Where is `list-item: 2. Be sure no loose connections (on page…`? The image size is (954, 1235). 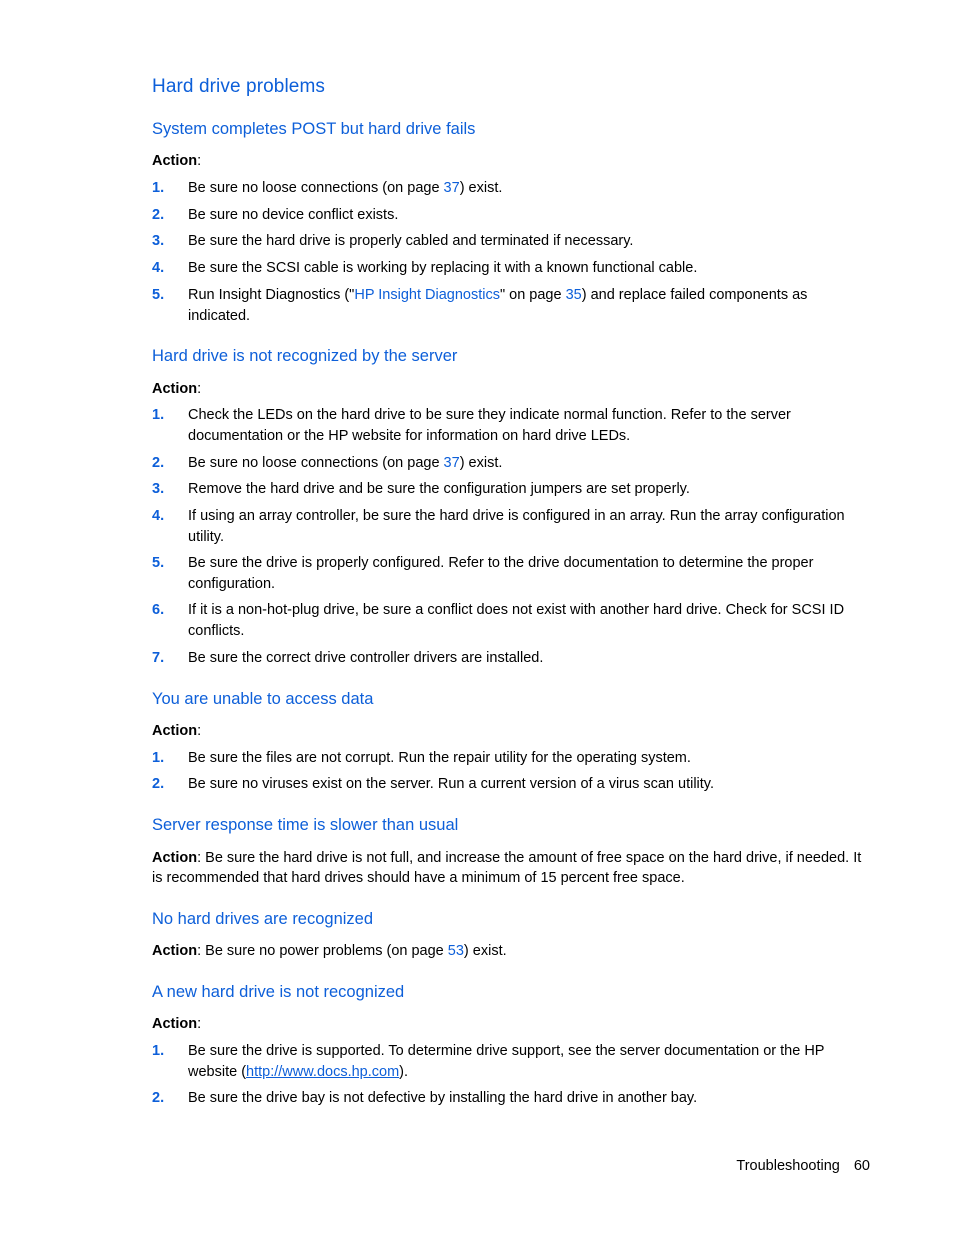 list-item: 2. Be sure no loose connections (on page… is located at coordinates (508, 463).